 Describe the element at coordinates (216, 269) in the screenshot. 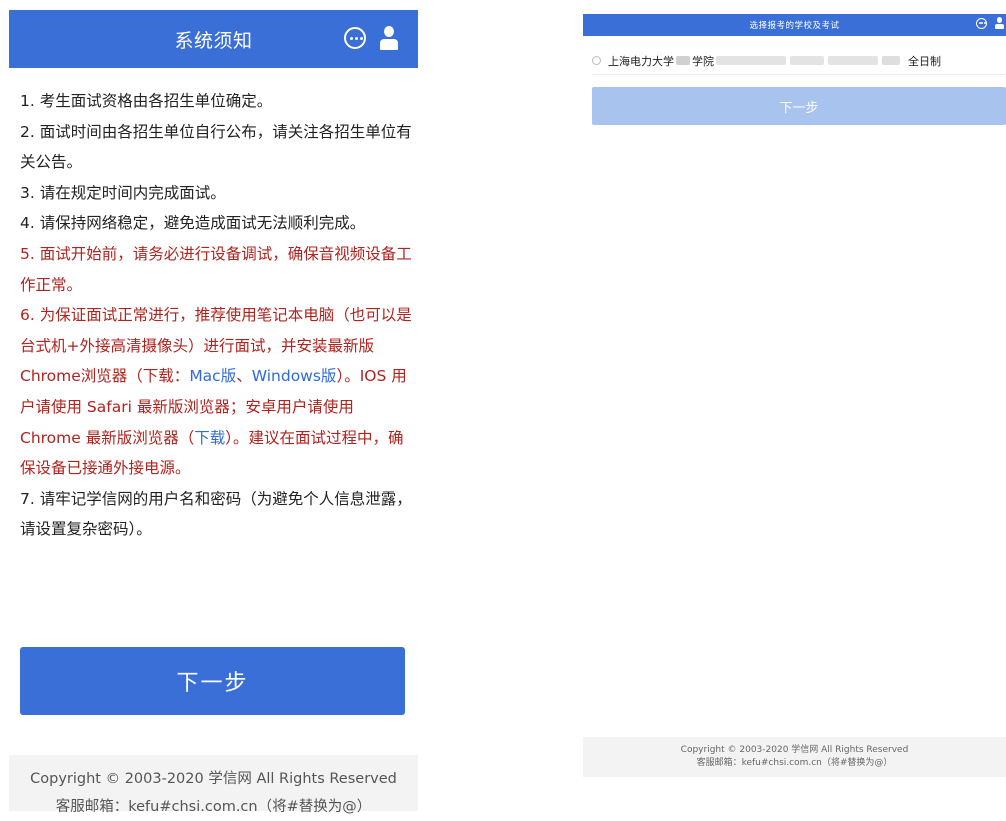

I see `notice-item-5: 5. 面试开始前，请务必进行设备调试，确保音视频设备工作正常。` at that location.